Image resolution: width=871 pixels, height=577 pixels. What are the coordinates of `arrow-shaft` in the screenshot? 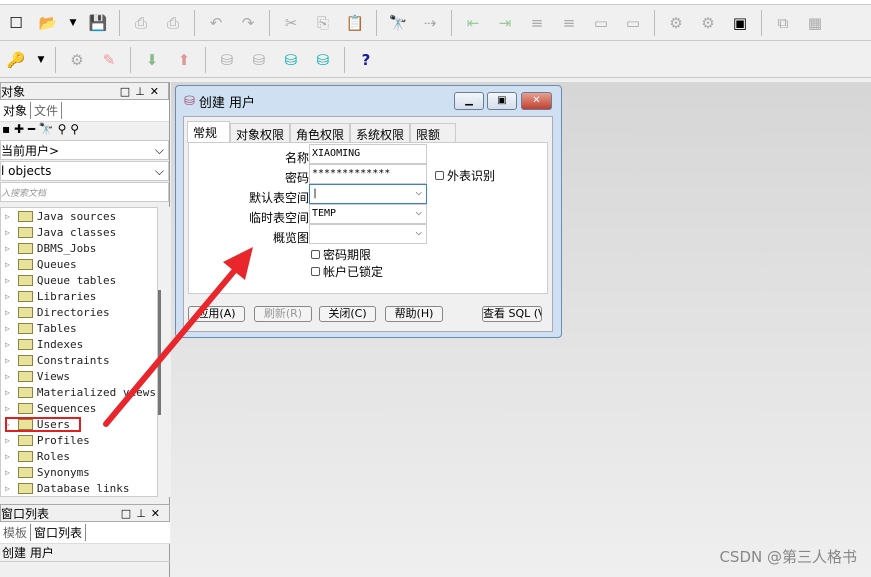 It's located at (173, 344).